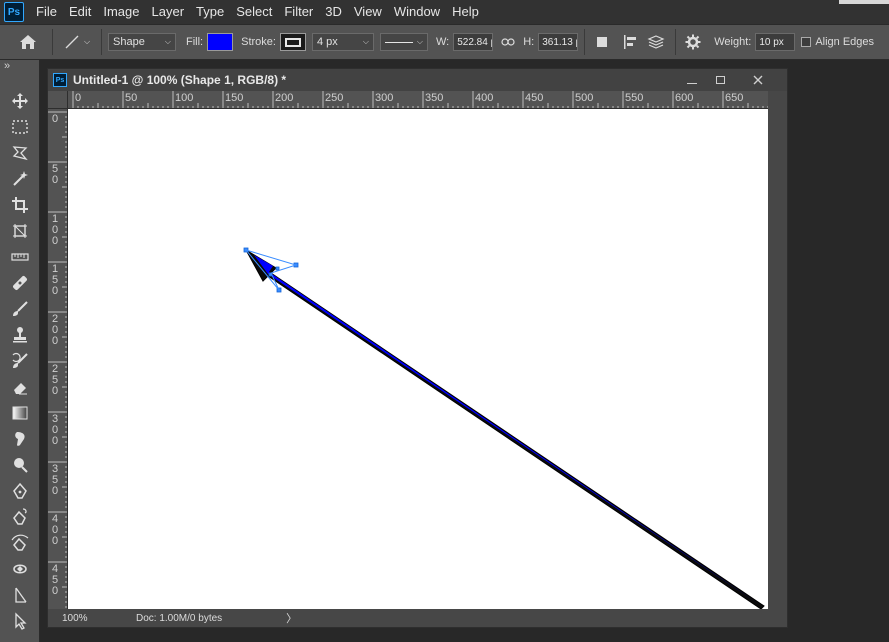 This screenshot has height=642, width=889. Describe the element at coordinates (254, 12) in the screenshot. I see `menu-select: Select` at that location.